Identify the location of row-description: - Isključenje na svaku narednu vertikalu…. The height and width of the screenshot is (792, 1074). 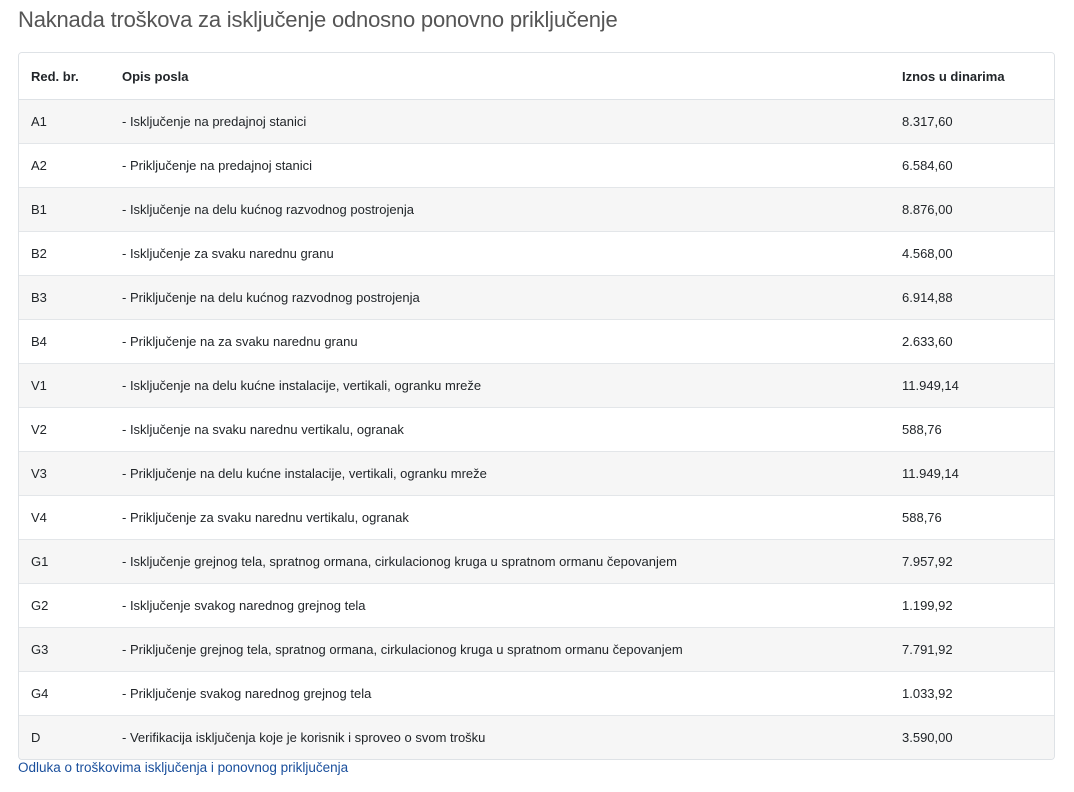
(263, 429).